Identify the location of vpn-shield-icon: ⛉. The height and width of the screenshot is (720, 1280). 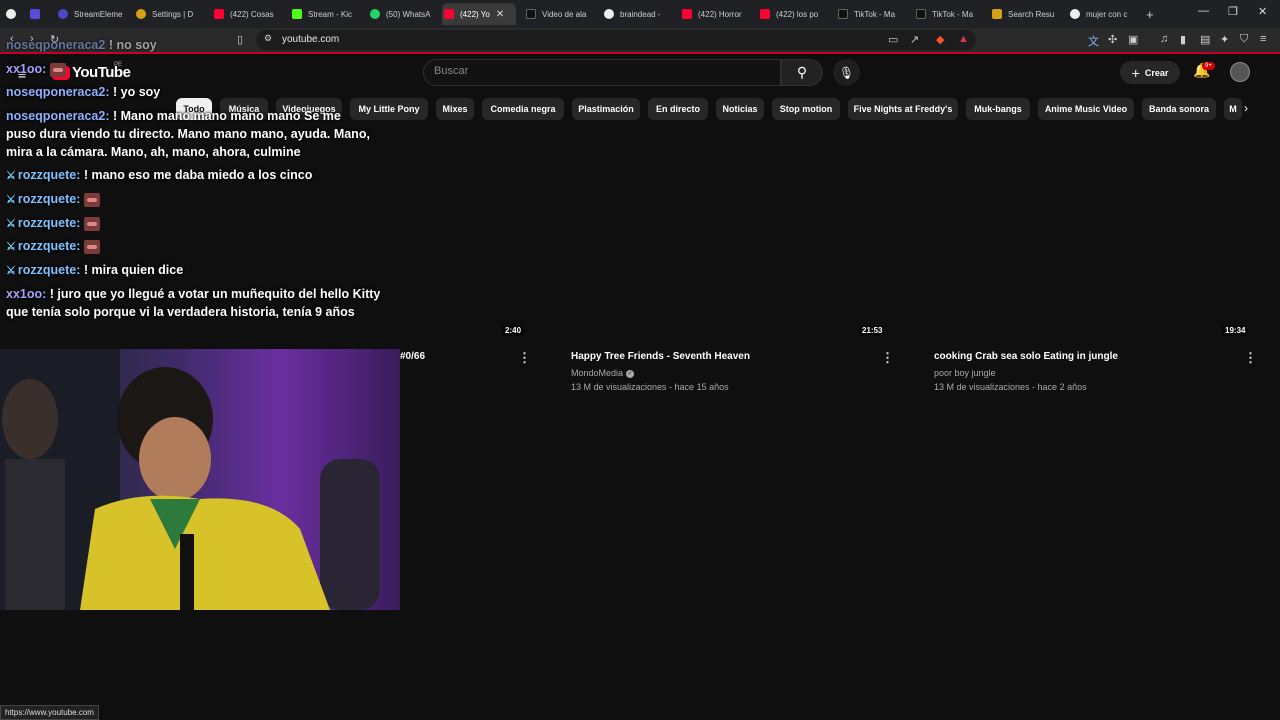
(1244, 39).